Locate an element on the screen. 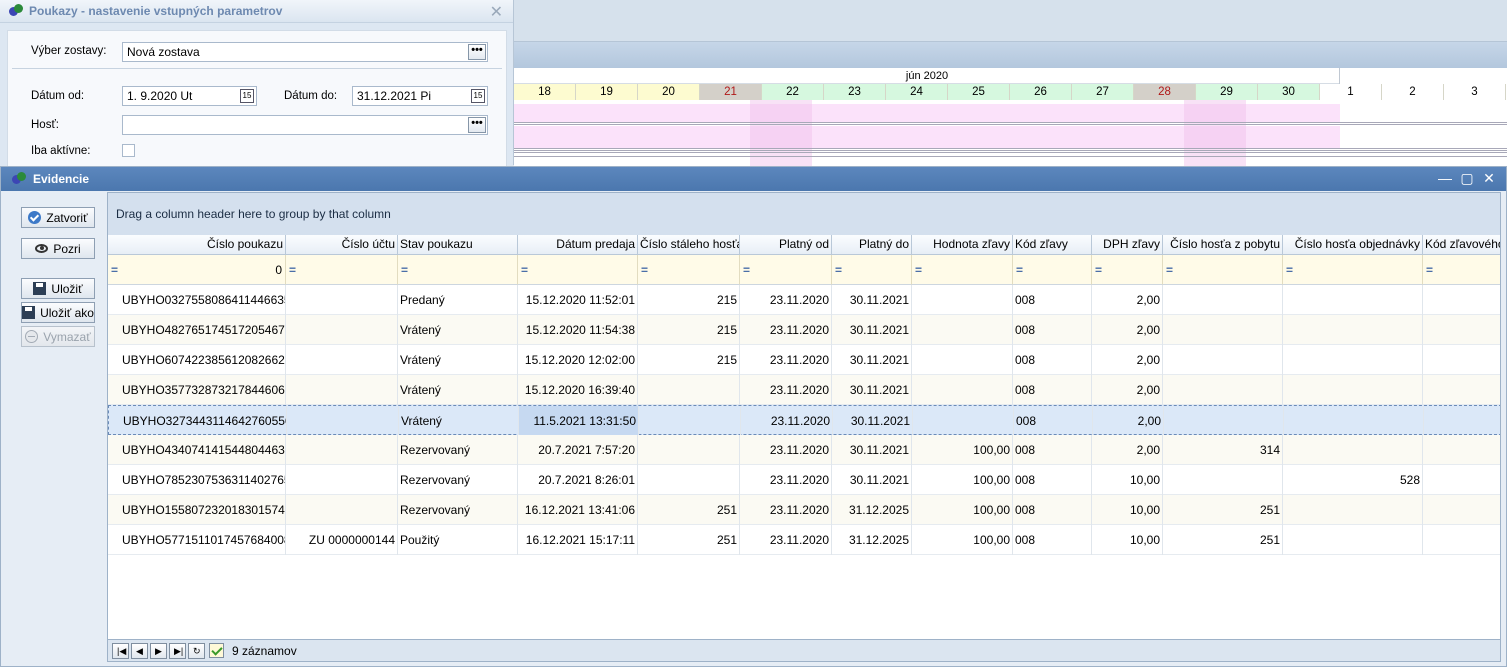 The width and height of the screenshot is (1507, 667). calendar-day: 18 is located at coordinates (545, 92).